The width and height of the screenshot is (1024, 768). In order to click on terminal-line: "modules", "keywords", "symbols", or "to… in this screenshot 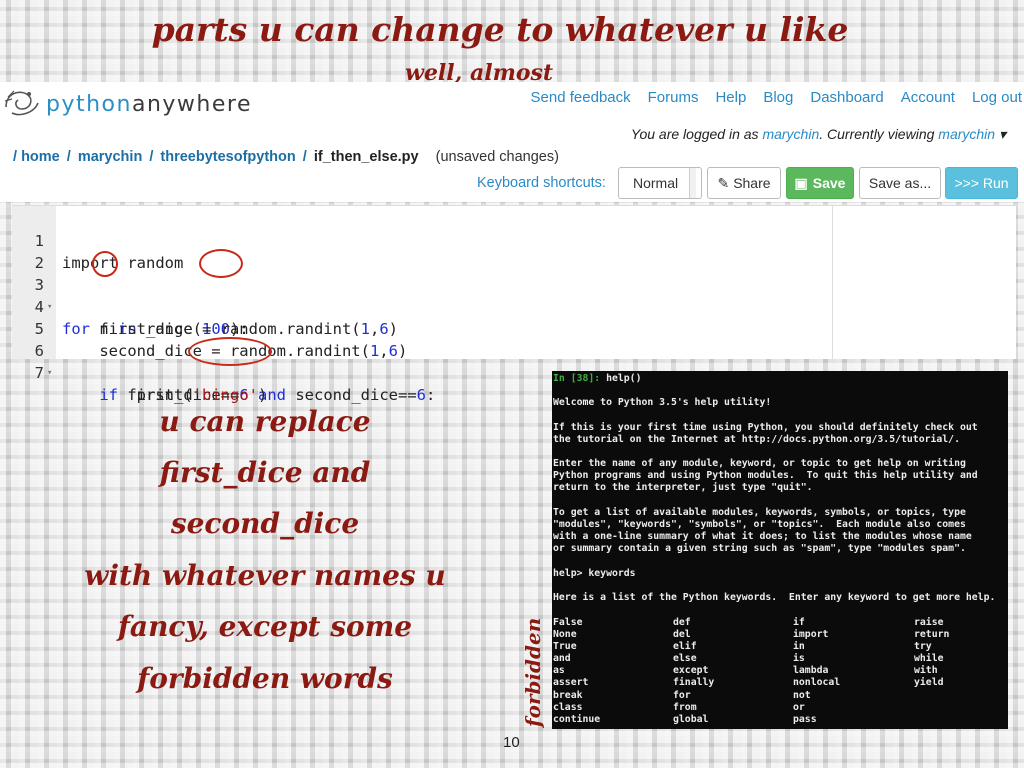, I will do `click(759, 524)`.